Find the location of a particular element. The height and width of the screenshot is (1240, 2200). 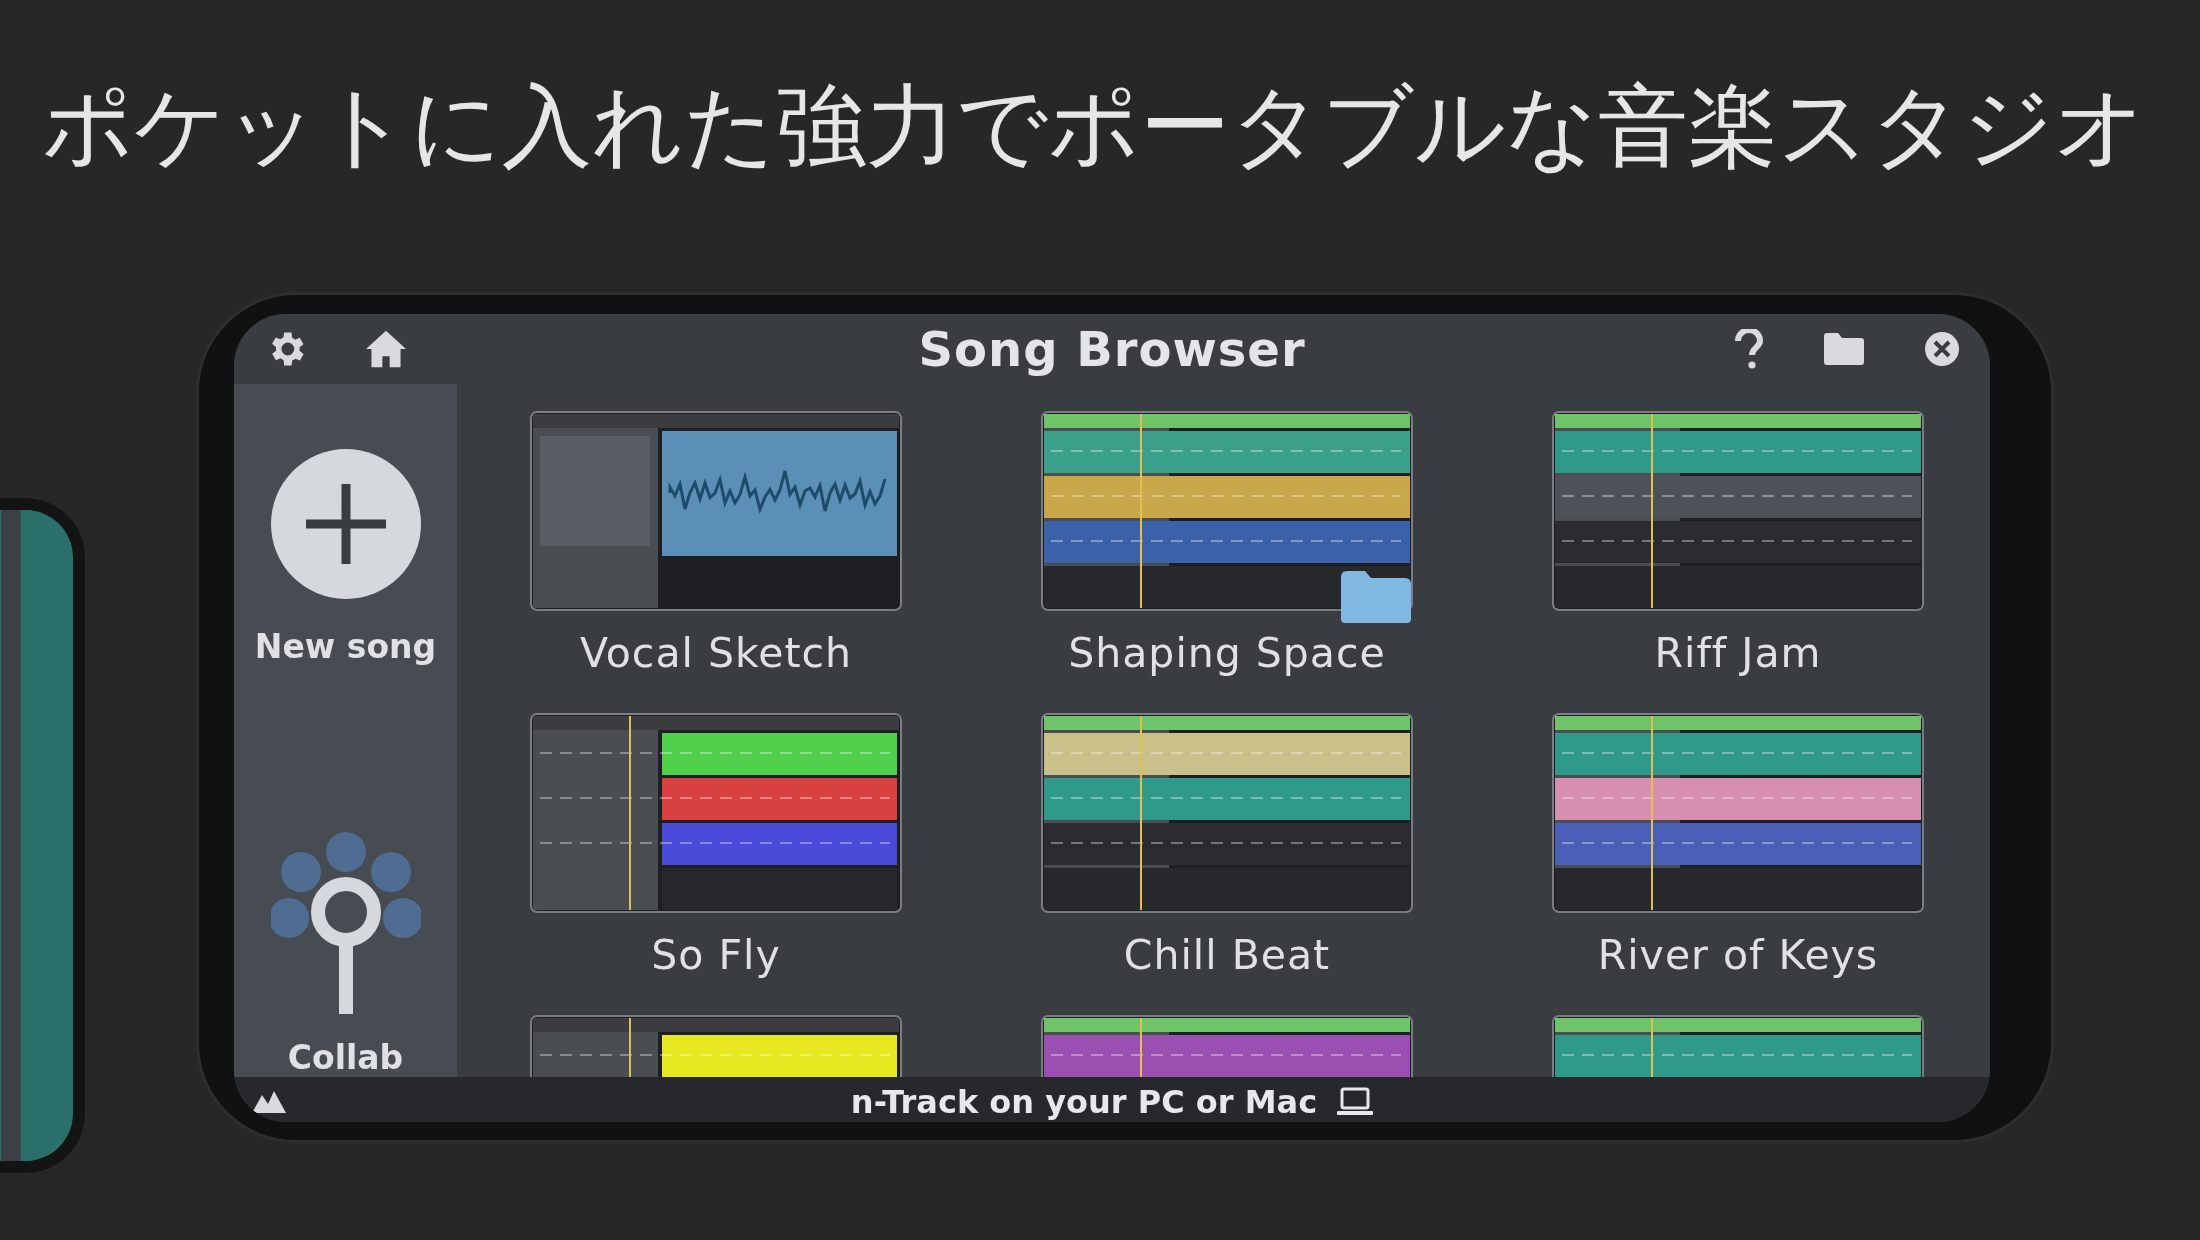

help-icon is located at coordinates (1749, 349).